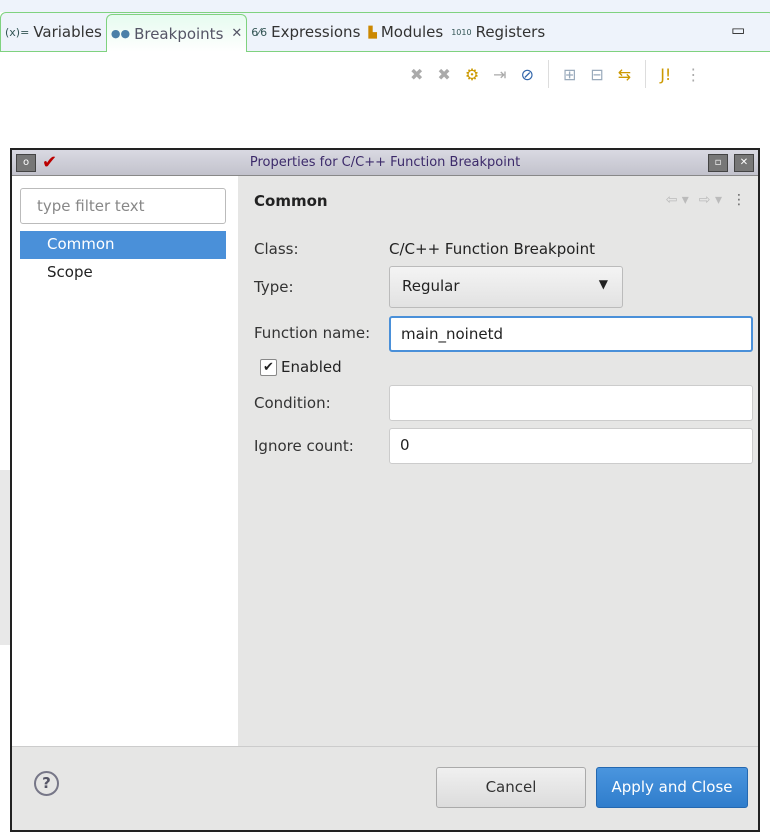 The image size is (770, 840). Describe the element at coordinates (744, 163) in the screenshot. I see `close-button: ✕` at that location.